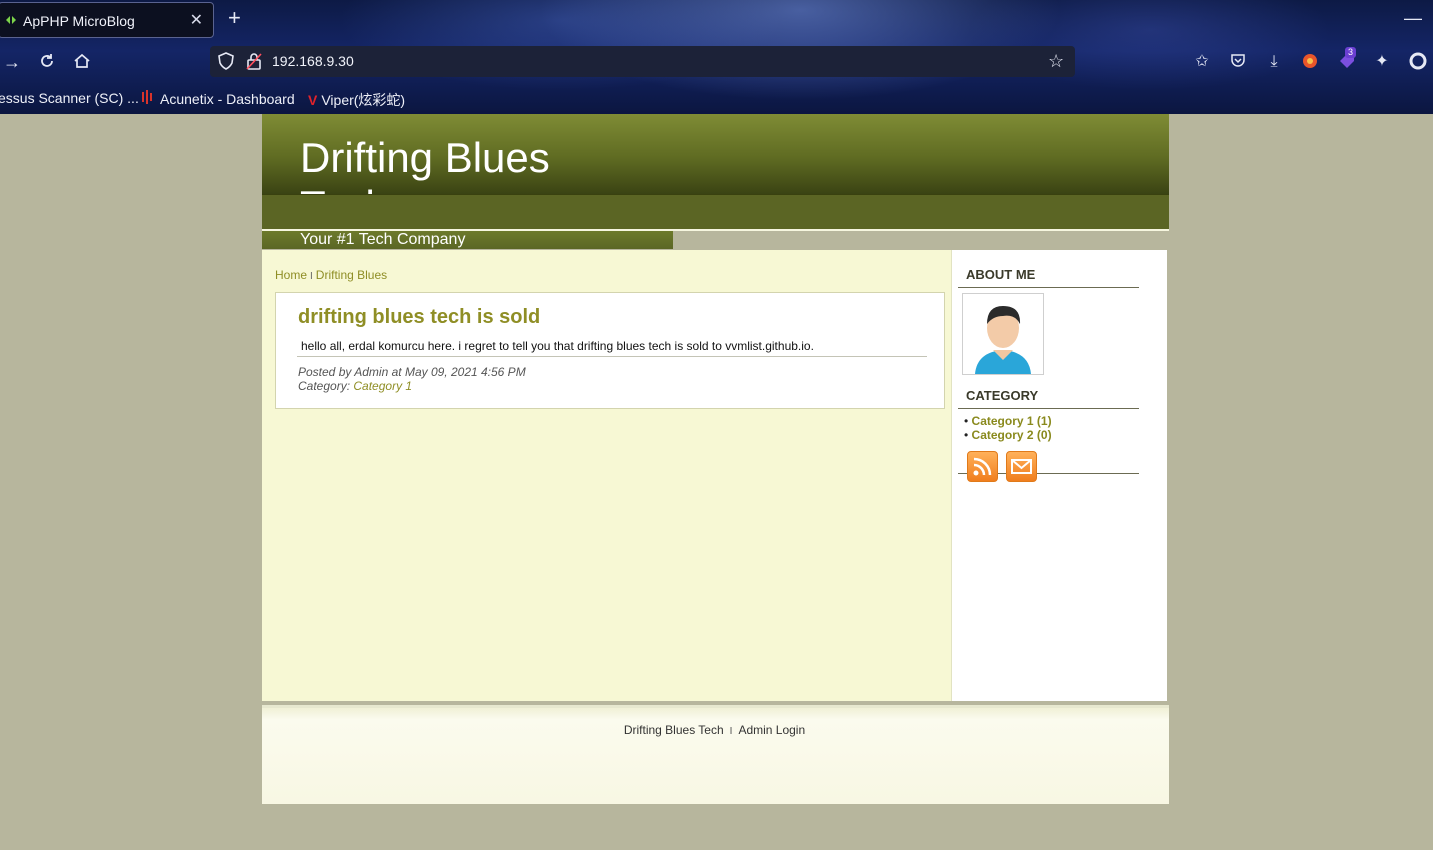  What do you see at coordinates (612, 356) in the screenshot?
I see `post-divider` at bounding box center [612, 356].